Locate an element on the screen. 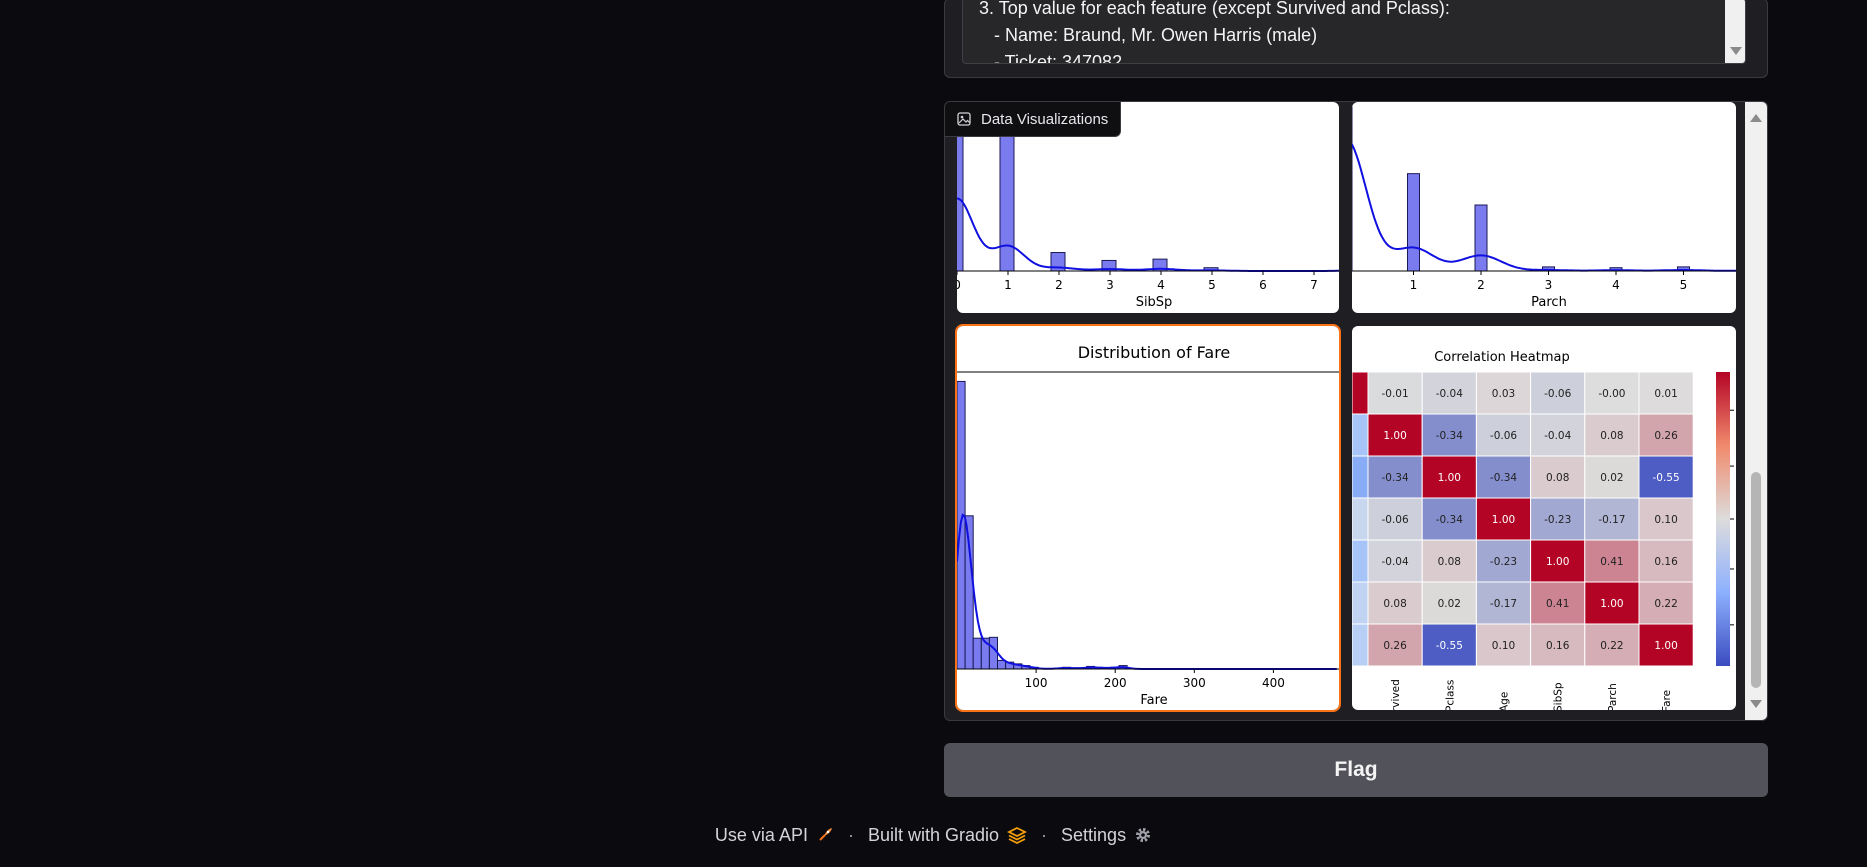 The height and width of the screenshot is (867, 1867). output-line-2: - Name: Braund, Mr. Owen Harris (male) is located at coordinates (1148, 35).